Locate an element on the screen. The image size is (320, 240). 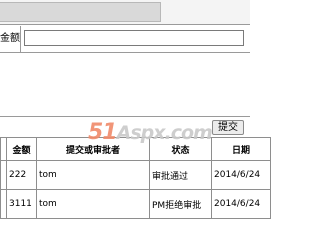
table-header-row: 金额 提交或审批者 状态 日期 is located at coordinates (135, 149).